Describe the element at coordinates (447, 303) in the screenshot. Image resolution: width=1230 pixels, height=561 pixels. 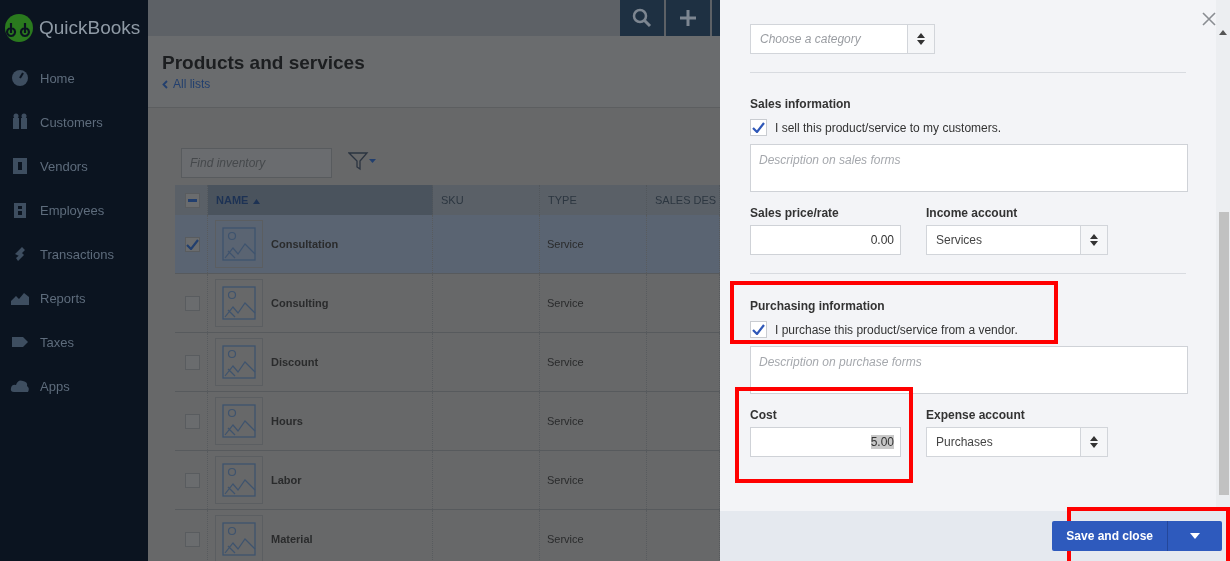
I see `table-row: Consulting Service` at that location.